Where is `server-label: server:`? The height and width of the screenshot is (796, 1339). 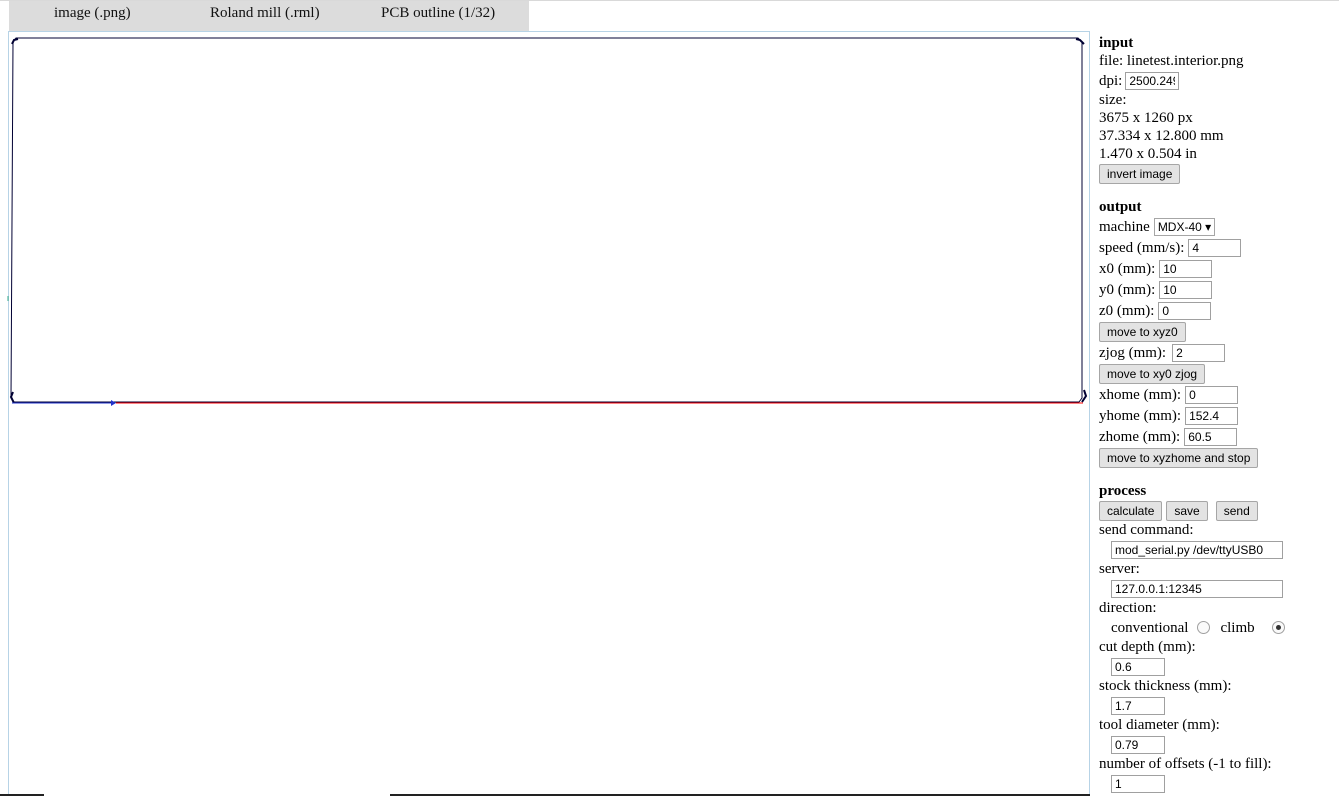
server-label: server: is located at coordinates (1119, 569).